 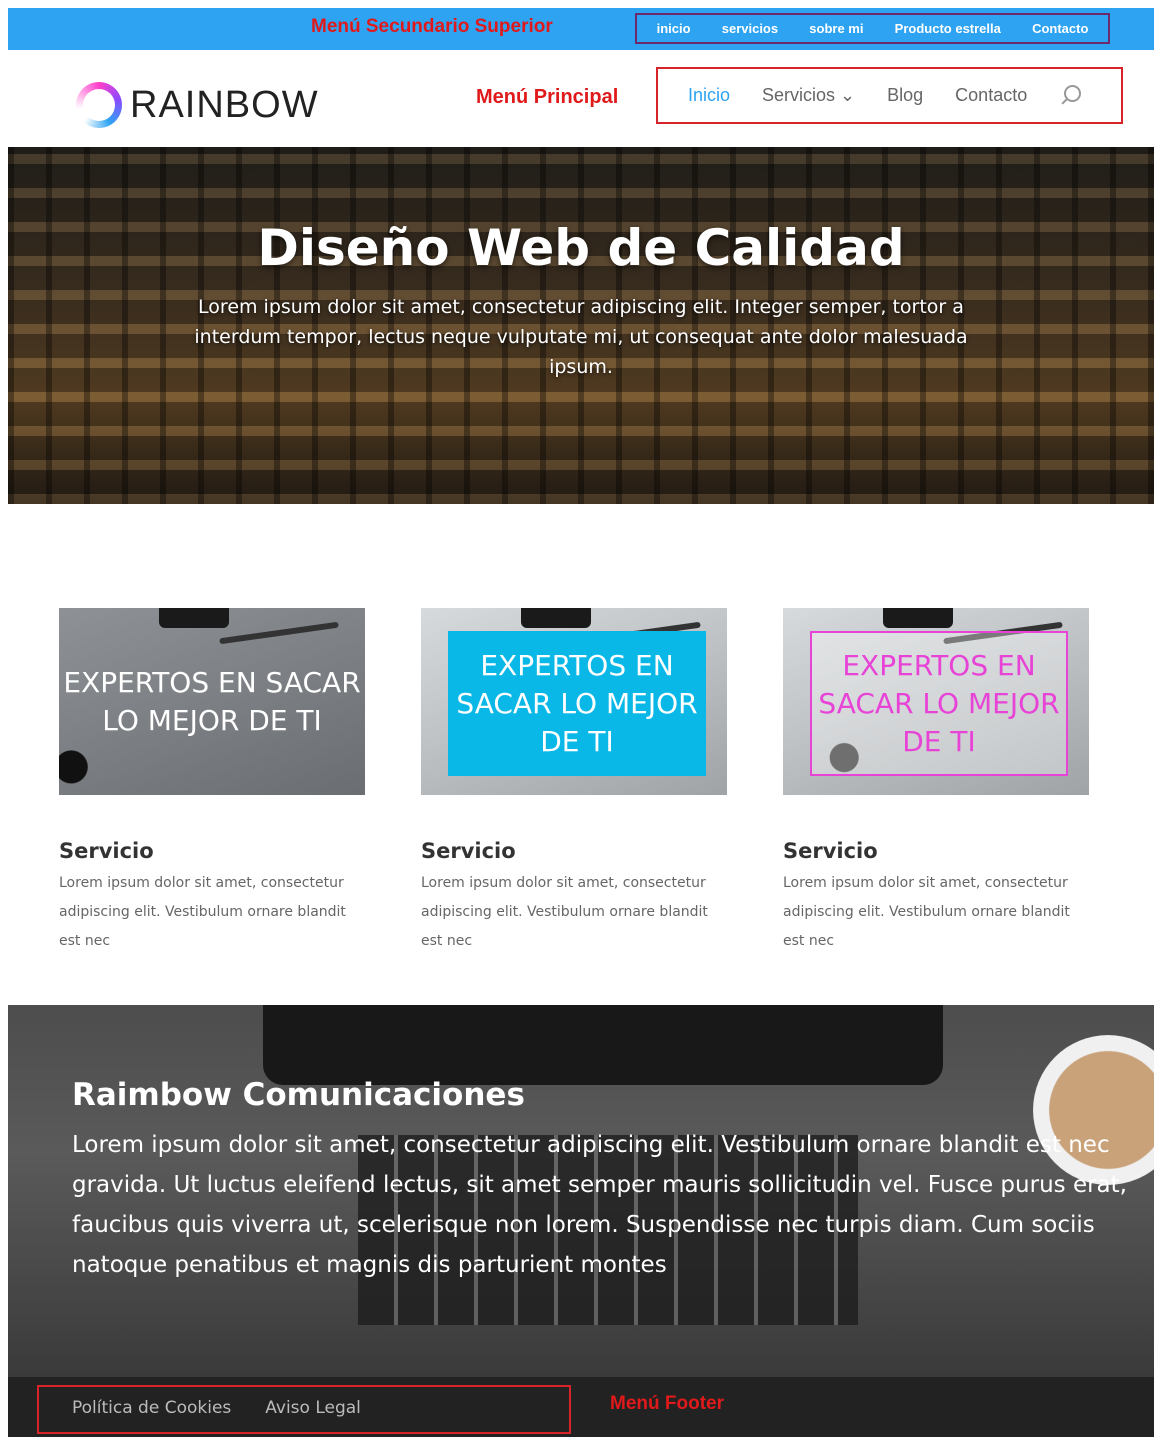 I want to click on secondary-menu-item-producto-estrella: Producto estrella, so click(x=948, y=28).